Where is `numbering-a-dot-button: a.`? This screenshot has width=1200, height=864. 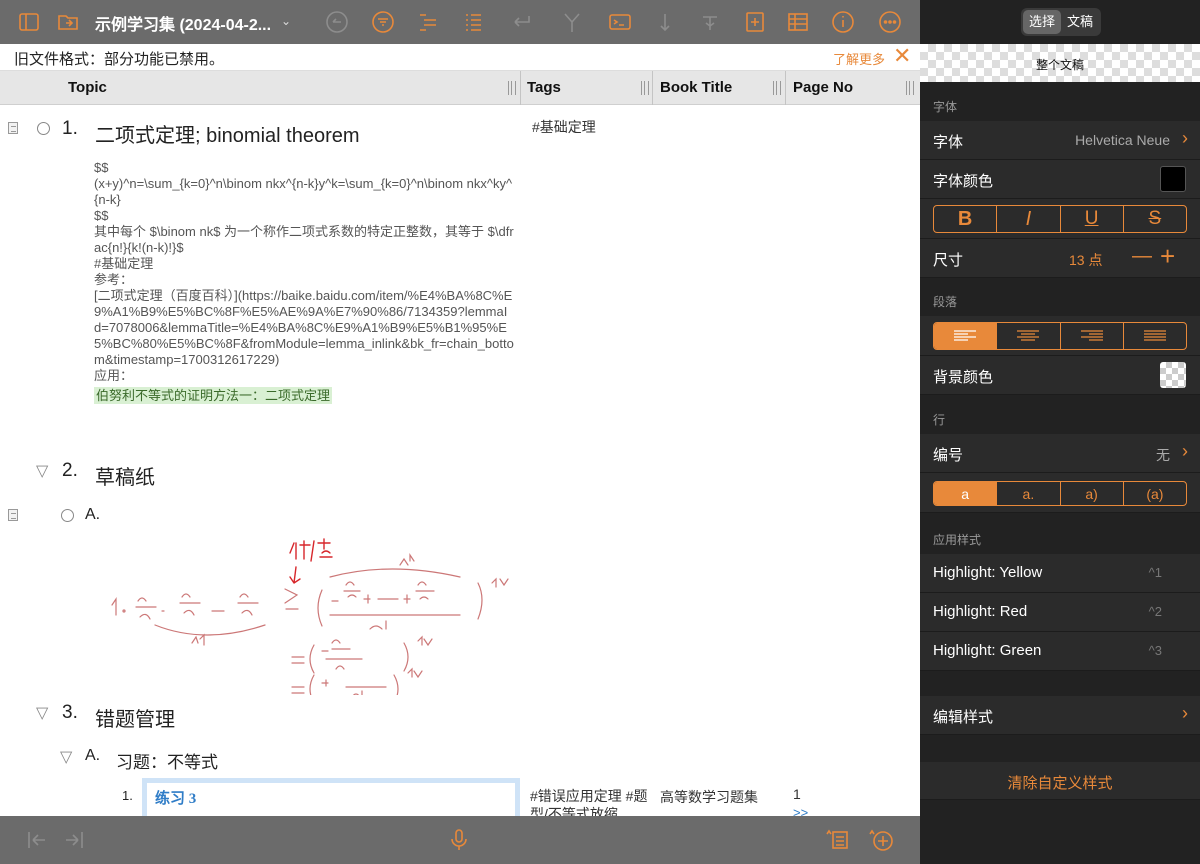 numbering-a-dot-button: a. is located at coordinates (1029, 493).